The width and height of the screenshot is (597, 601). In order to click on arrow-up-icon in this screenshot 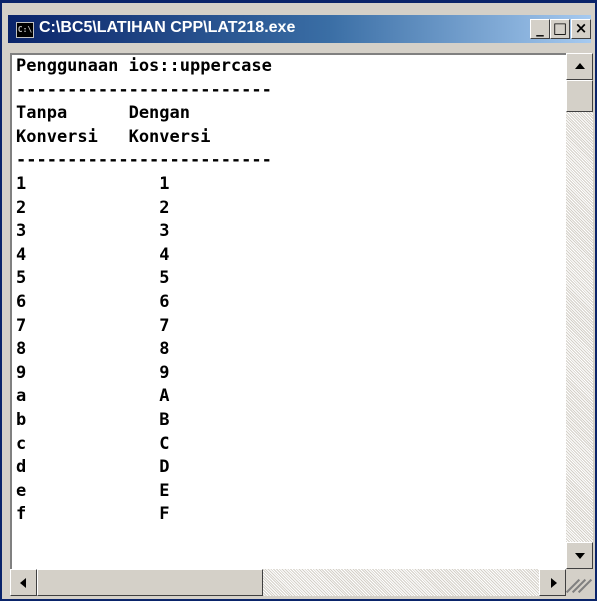, I will do `click(580, 66)`.